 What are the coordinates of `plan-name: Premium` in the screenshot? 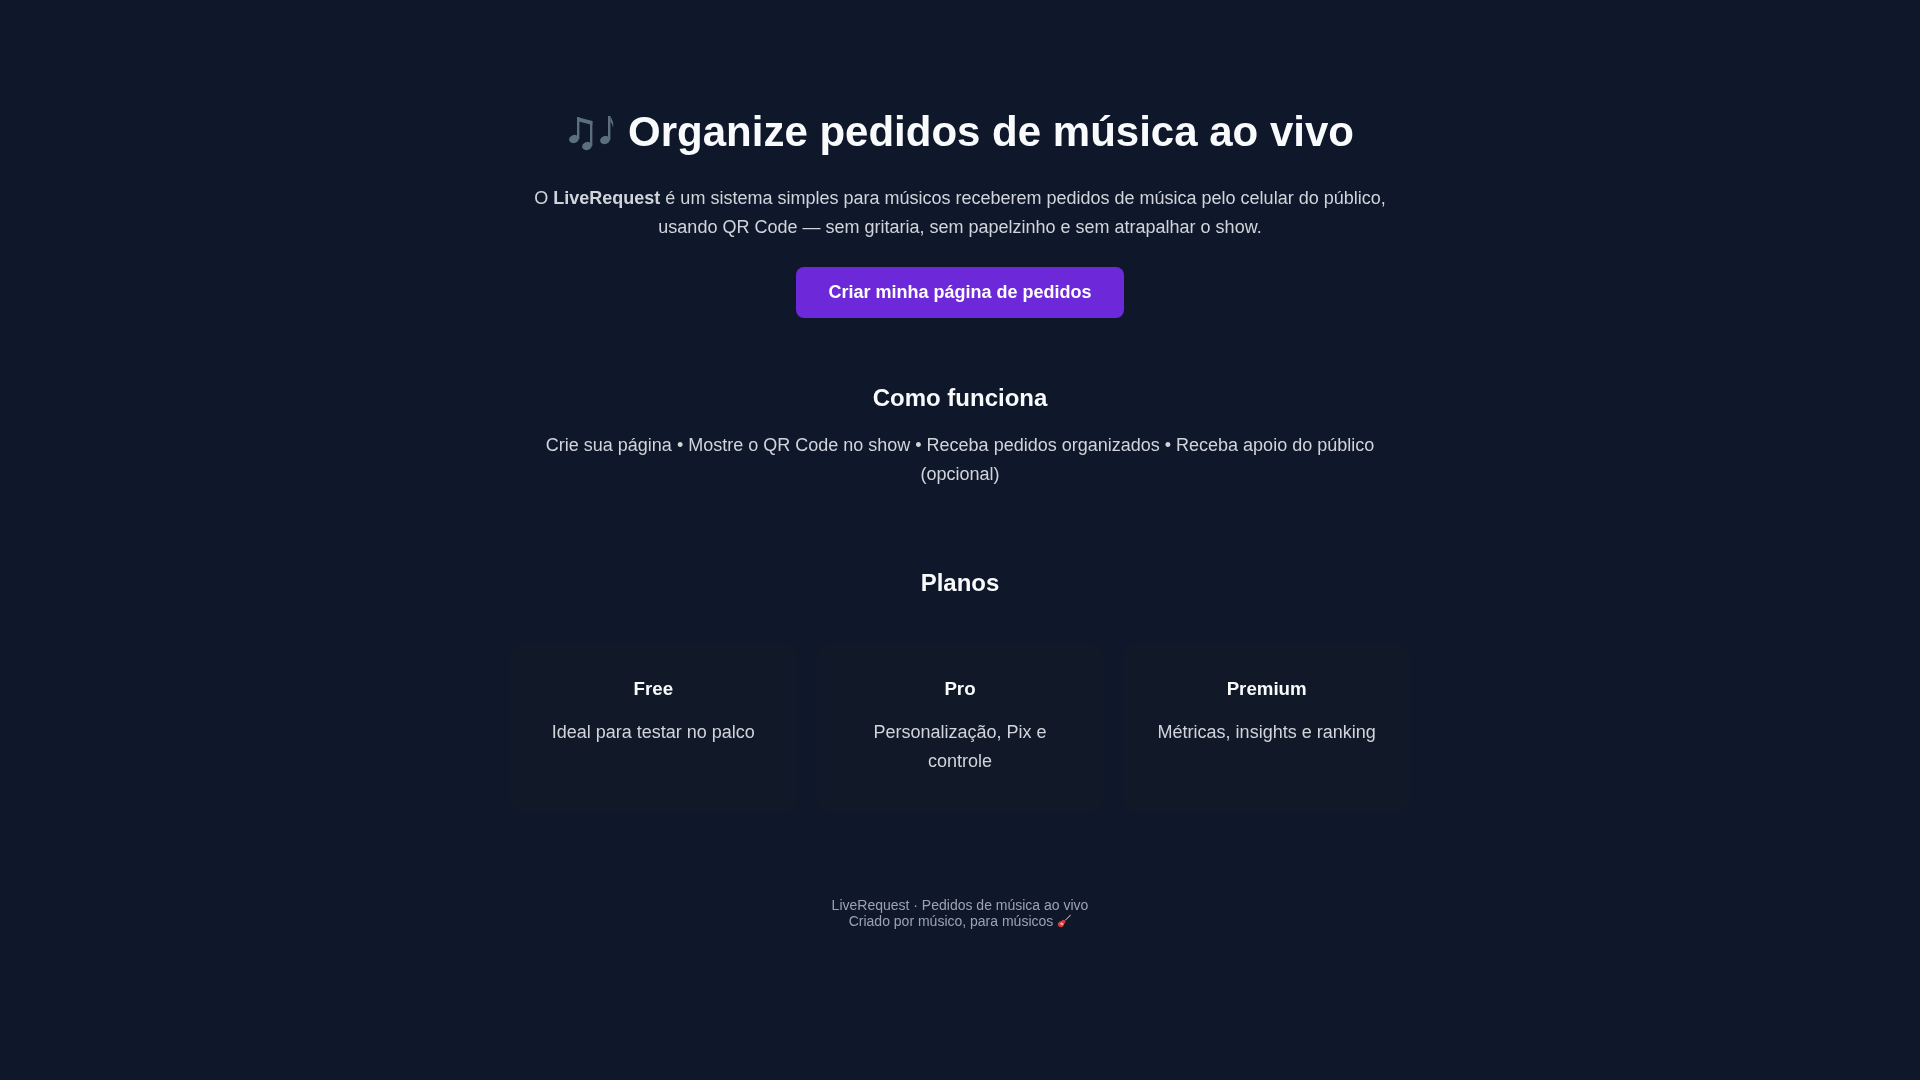 It's located at (1266, 689).